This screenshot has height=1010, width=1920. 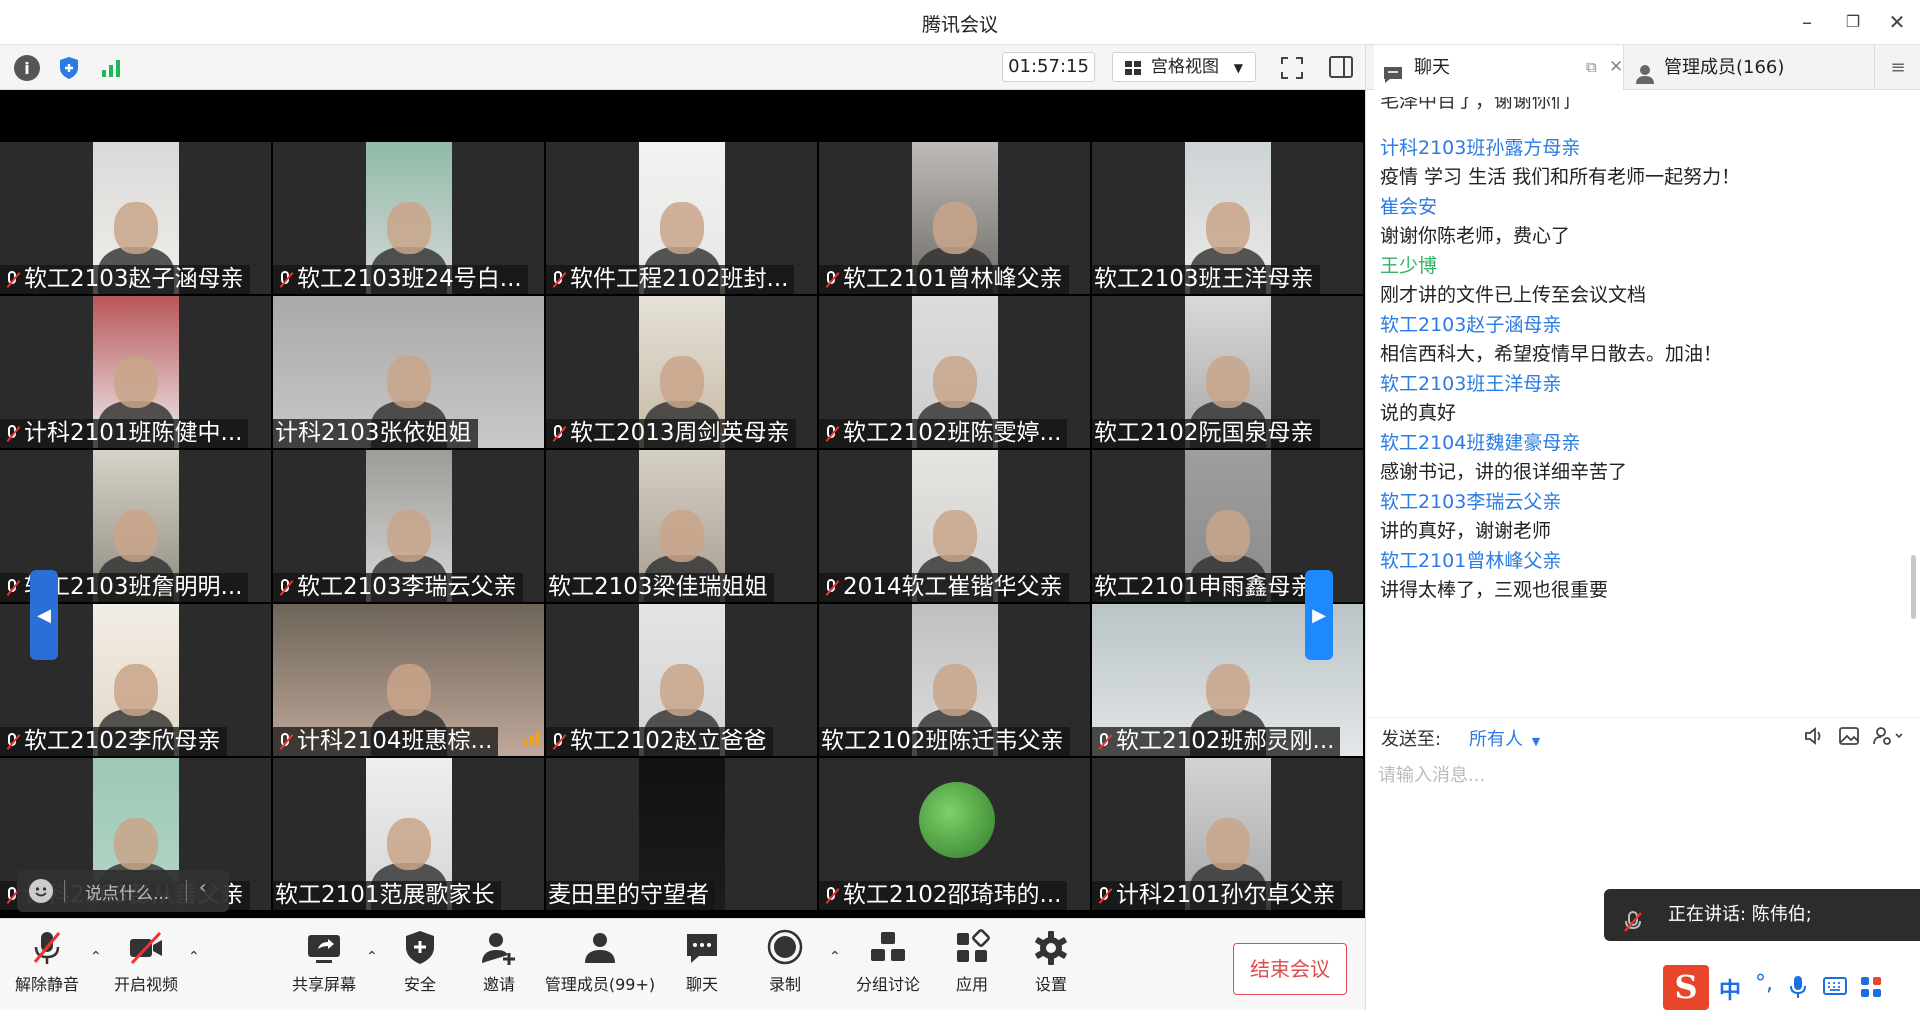 I want to click on ime-language-toggle: 中, so click(x=1730, y=989).